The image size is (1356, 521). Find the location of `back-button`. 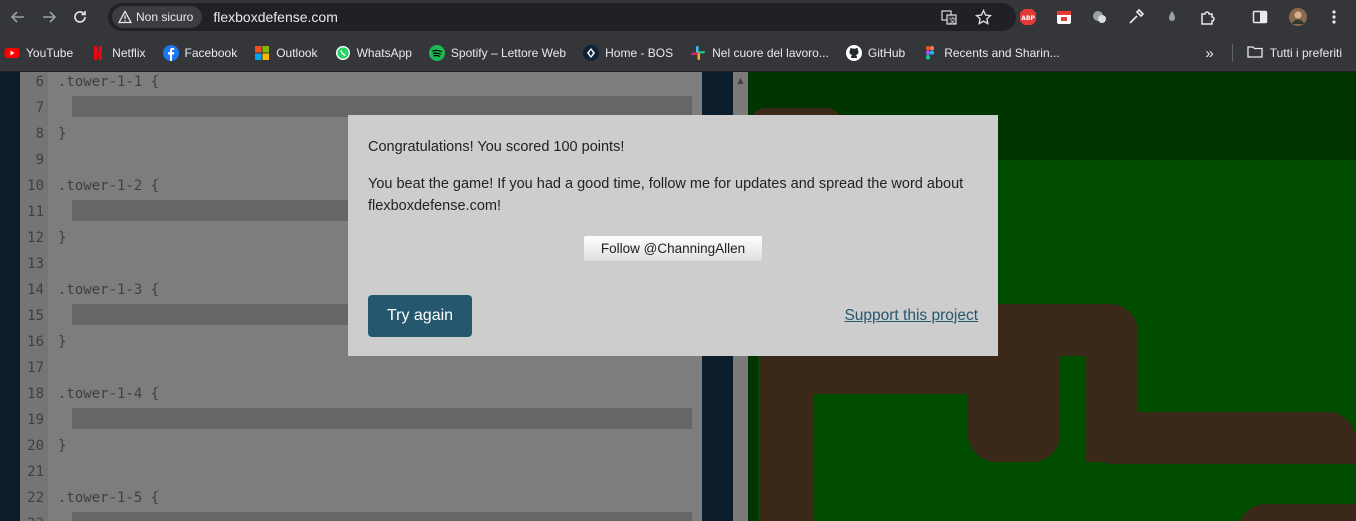

back-button is located at coordinates (18, 17).